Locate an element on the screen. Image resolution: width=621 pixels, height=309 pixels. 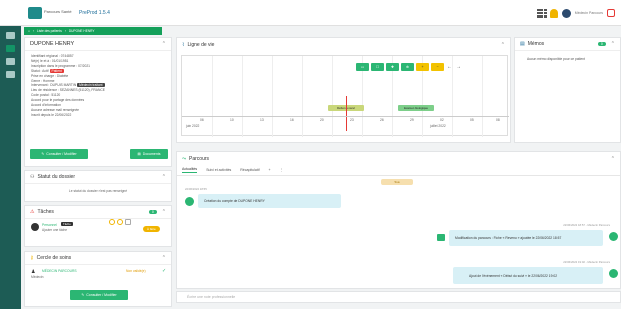
task-check-icon is located at coordinates (112, 222).